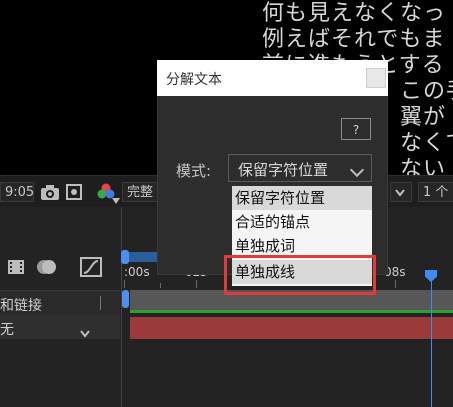  Describe the element at coordinates (423, 166) in the screenshot. I see `viewer-text-line: ない` at that location.